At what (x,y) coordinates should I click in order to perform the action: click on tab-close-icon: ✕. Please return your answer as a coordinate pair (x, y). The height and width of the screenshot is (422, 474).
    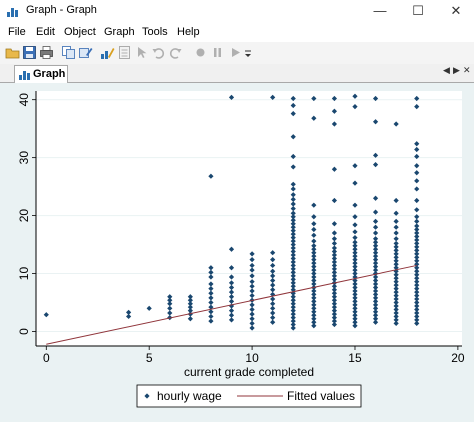
    Looking at the image, I should click on (467, 70).